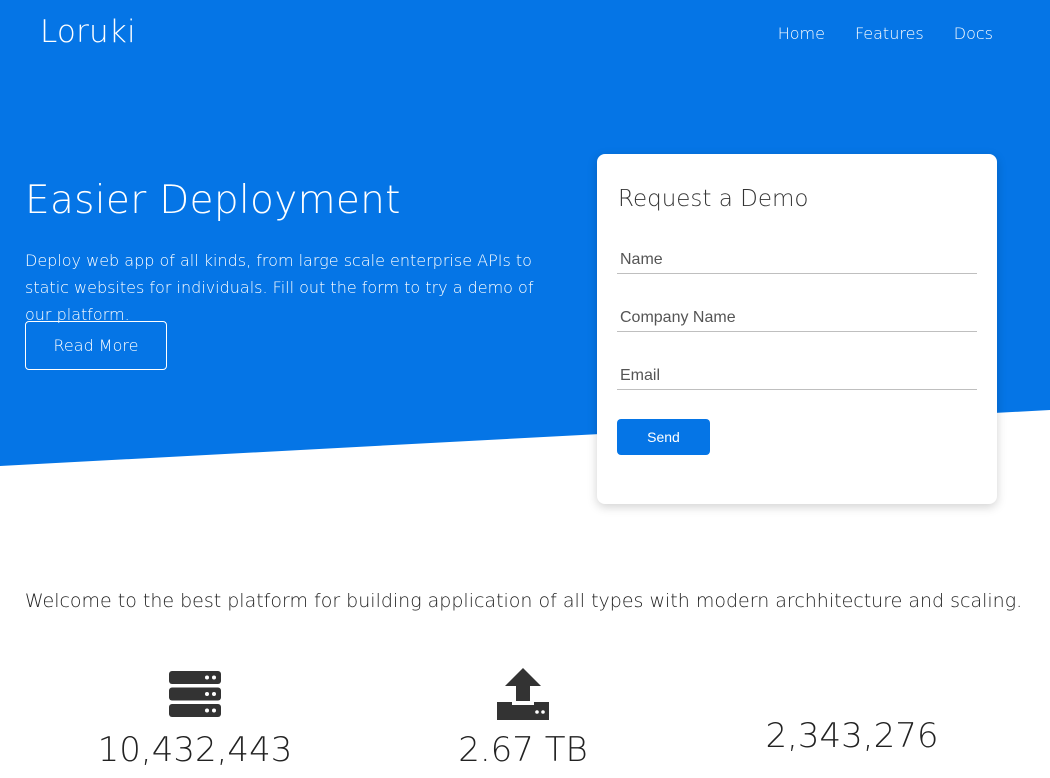  I want to click on logo: Loruki, so click(88, 32).